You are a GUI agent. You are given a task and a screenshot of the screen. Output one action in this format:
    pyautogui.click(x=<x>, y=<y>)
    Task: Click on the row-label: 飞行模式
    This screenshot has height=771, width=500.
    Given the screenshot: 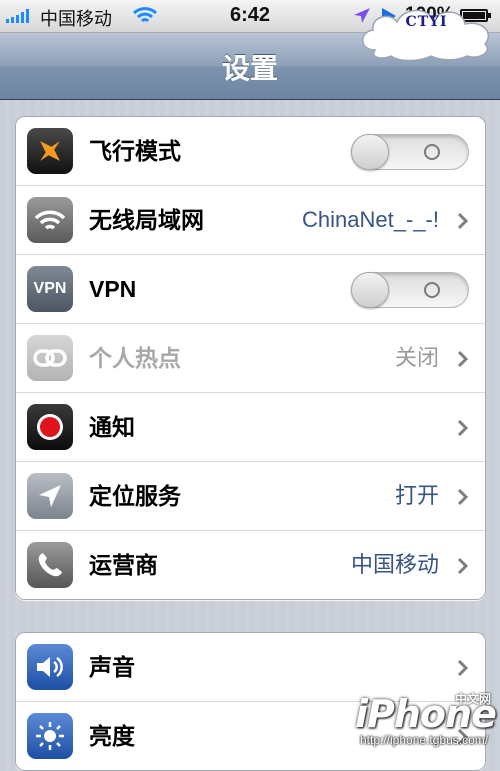 What is the action you would take?
    pyautogui.click(x=135, y=151)
    